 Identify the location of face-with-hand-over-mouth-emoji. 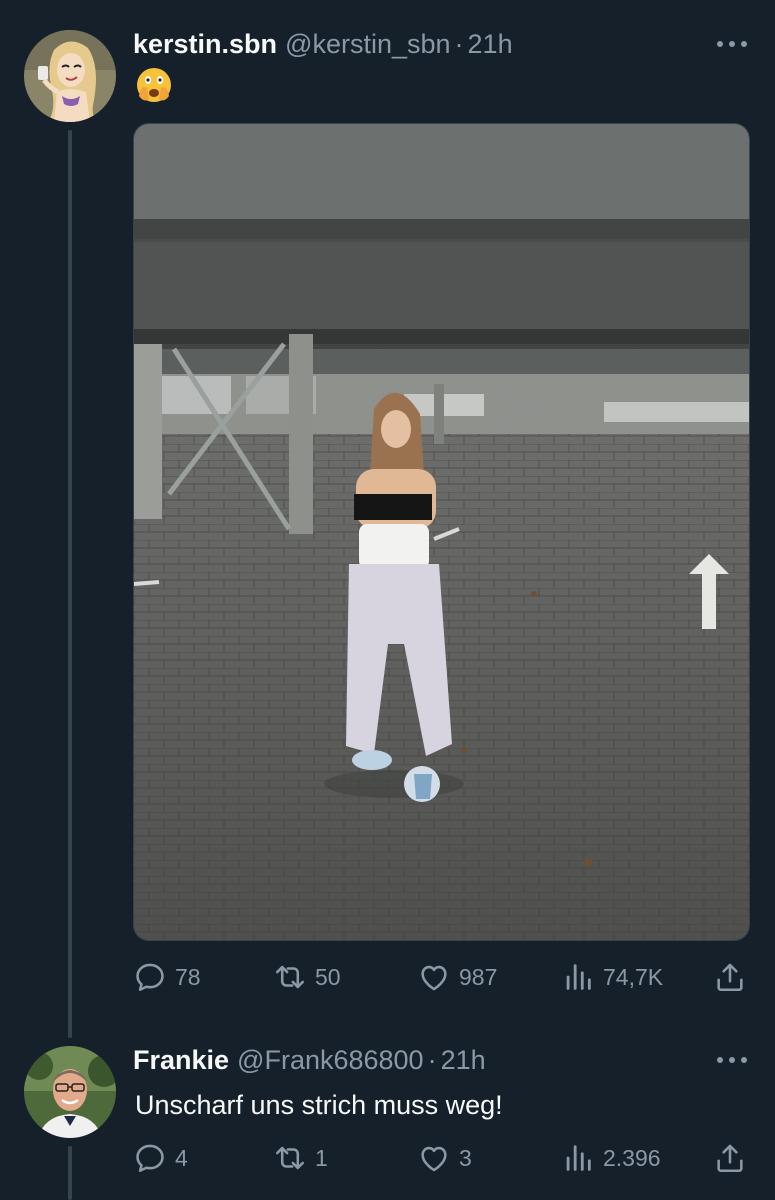
(154, 85).